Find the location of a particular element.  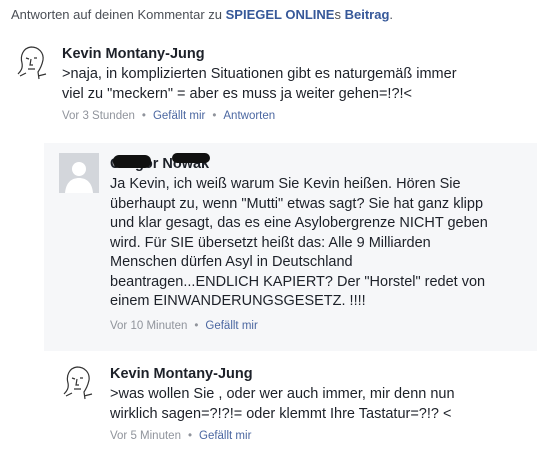

avatar-placeholder-icon is located at coordinates (79, 173).